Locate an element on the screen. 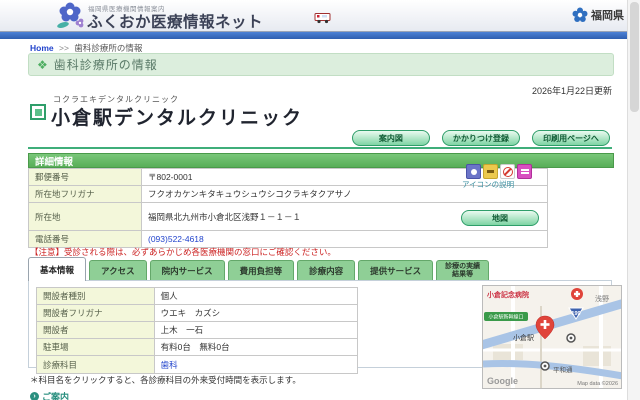 This screenshot has width=640, height=400. table-row: 電話番号 (093)522-4618 is located at coordinates (288, 239).